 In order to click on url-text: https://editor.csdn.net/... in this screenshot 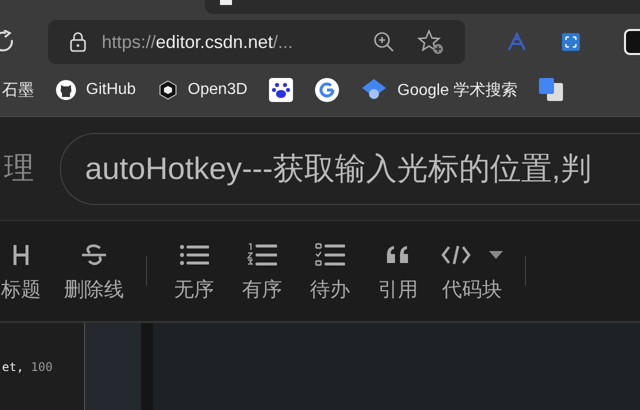, I will do `click(198, 42)`.